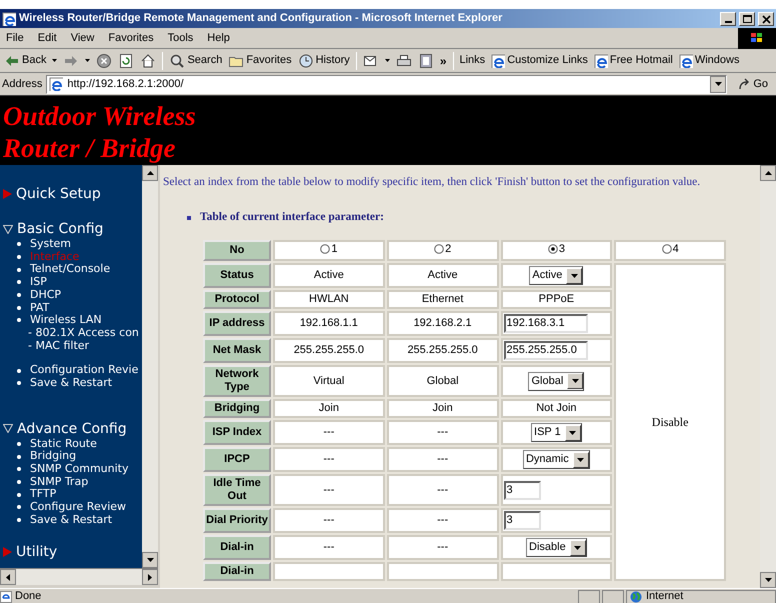 The width and height of the screenshot is (776, 603). Describe the element at coordinates (556, 249) in the screenshot. I see `radio-button: 3` at that location.